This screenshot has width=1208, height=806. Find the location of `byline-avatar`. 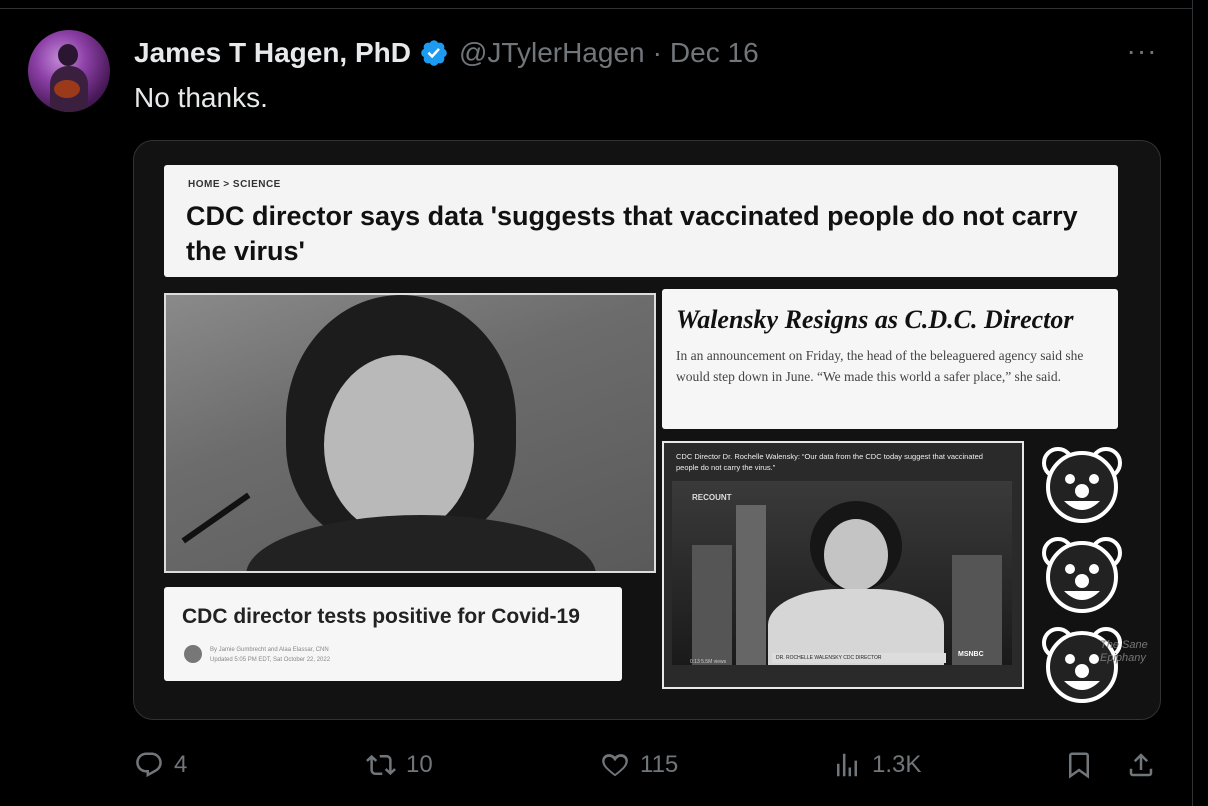

byline-avatar is located at coordinates (193, 654).